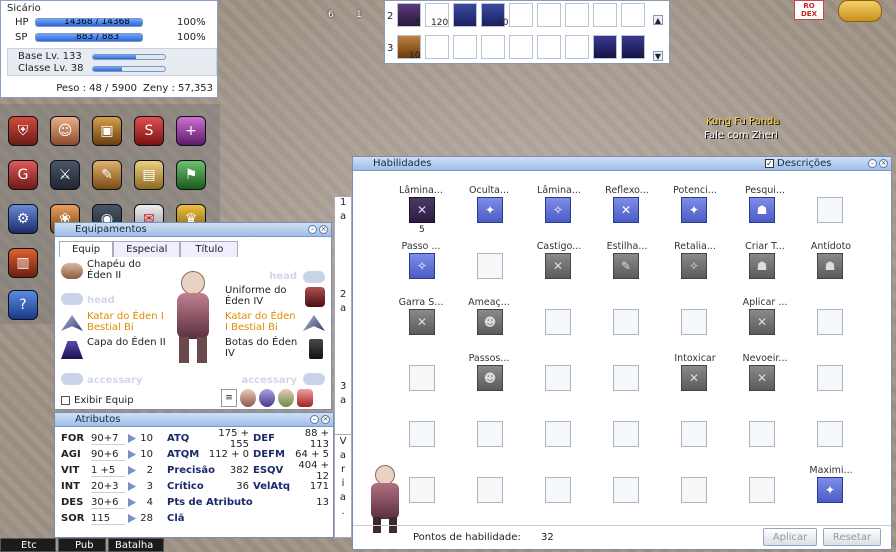  Describe the element at coordinates (149, 175) in the screenshot. I see `map-icon: ▤` at that location.